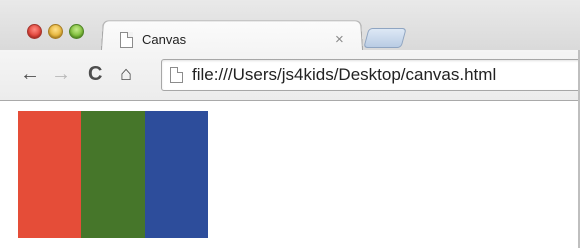 Image resolution: width=580 pixels, height=248 pixels. Describe the element at coordinates (240, 40) in the screenshot. I see `tab-canvas-content: Canvas ×` at that location.